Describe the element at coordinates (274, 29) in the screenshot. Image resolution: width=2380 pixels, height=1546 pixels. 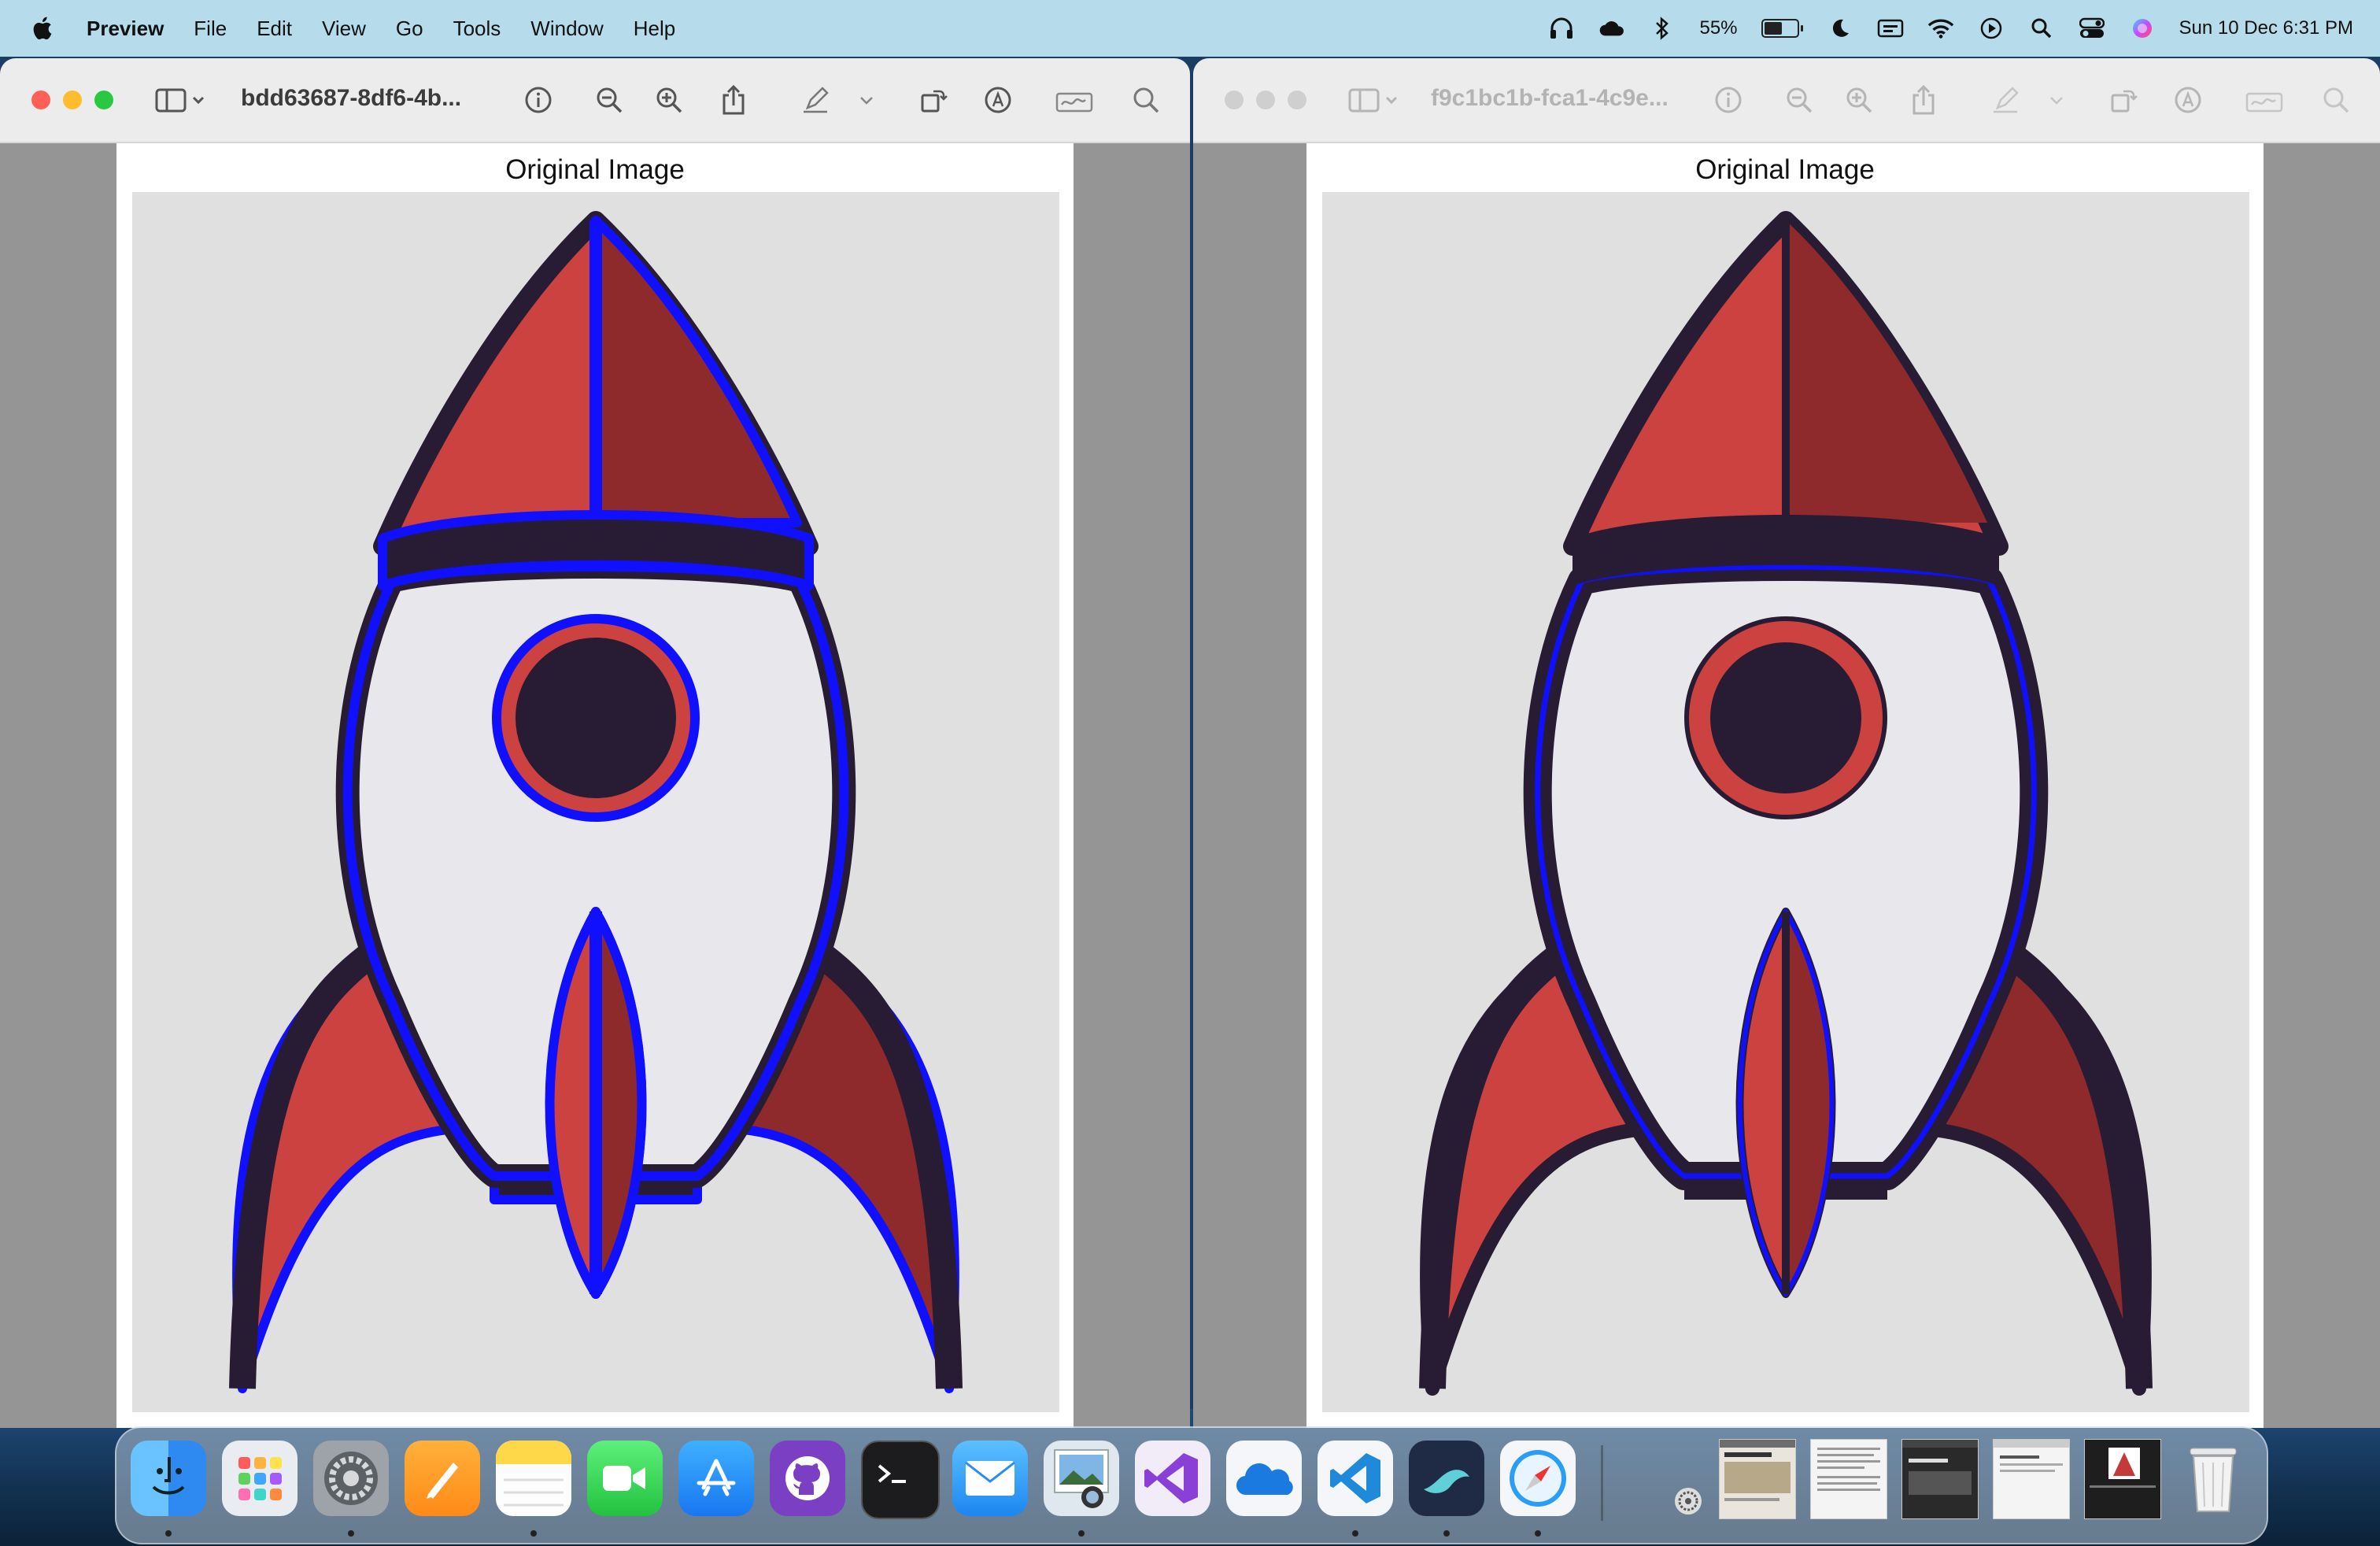
I see `menu-edit: Edit` at that location.